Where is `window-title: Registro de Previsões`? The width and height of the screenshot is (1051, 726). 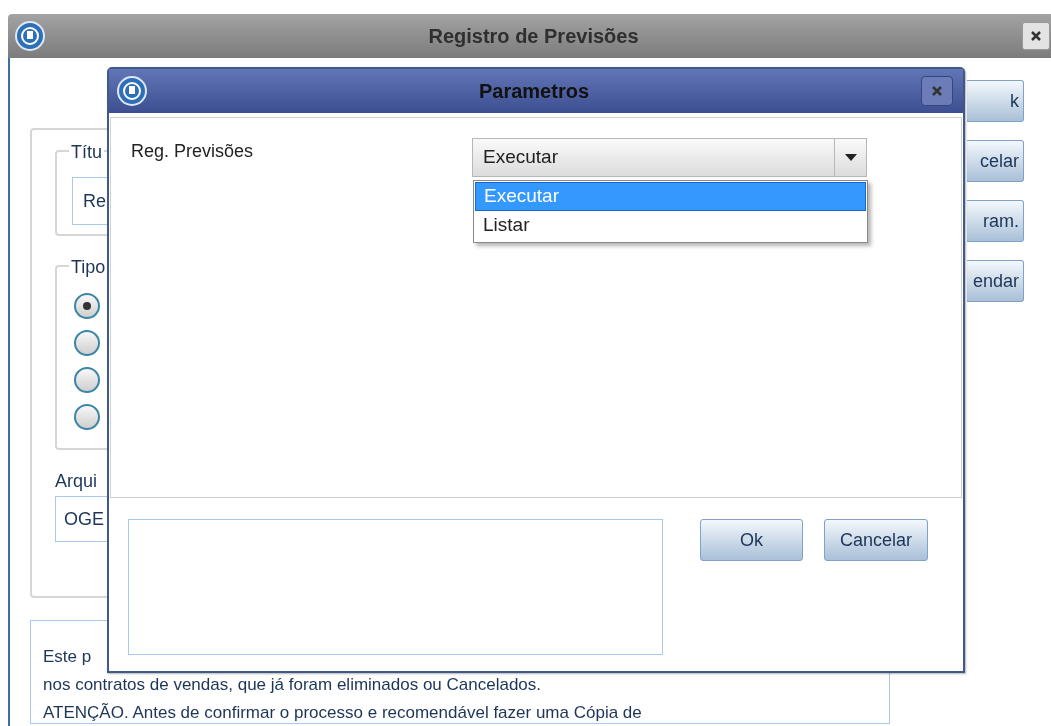
window-title: Registro de Previsões is located at coordinates (533, 36).